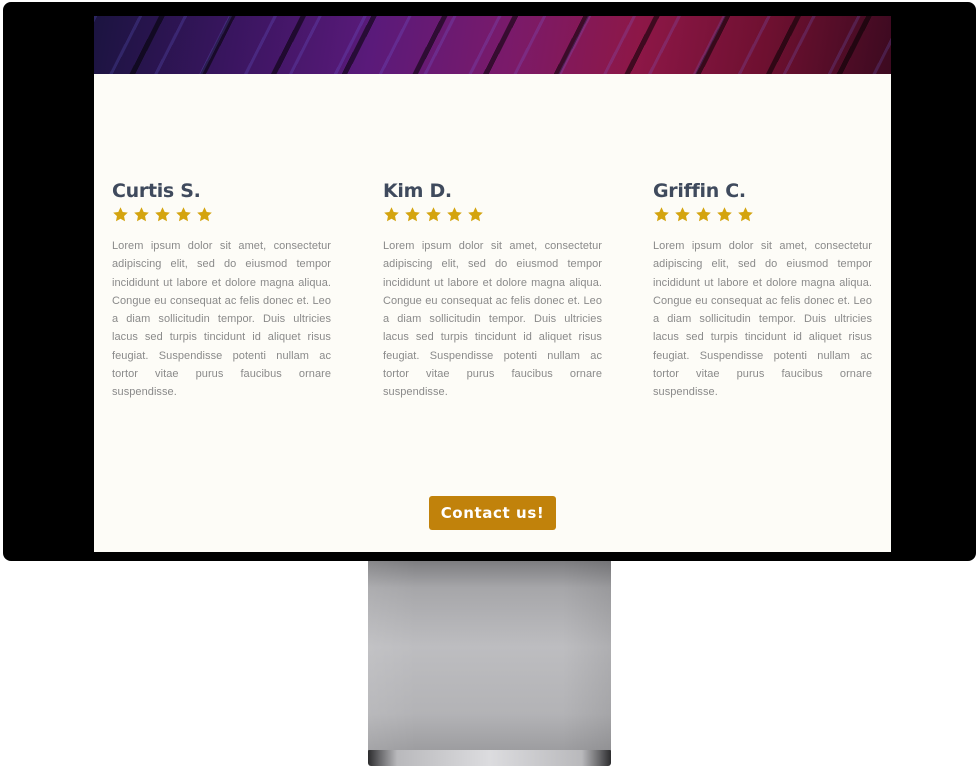  Describe the element at coordinates (489, 758) in the screenshot. I see `monitor-stand-base` at that location.